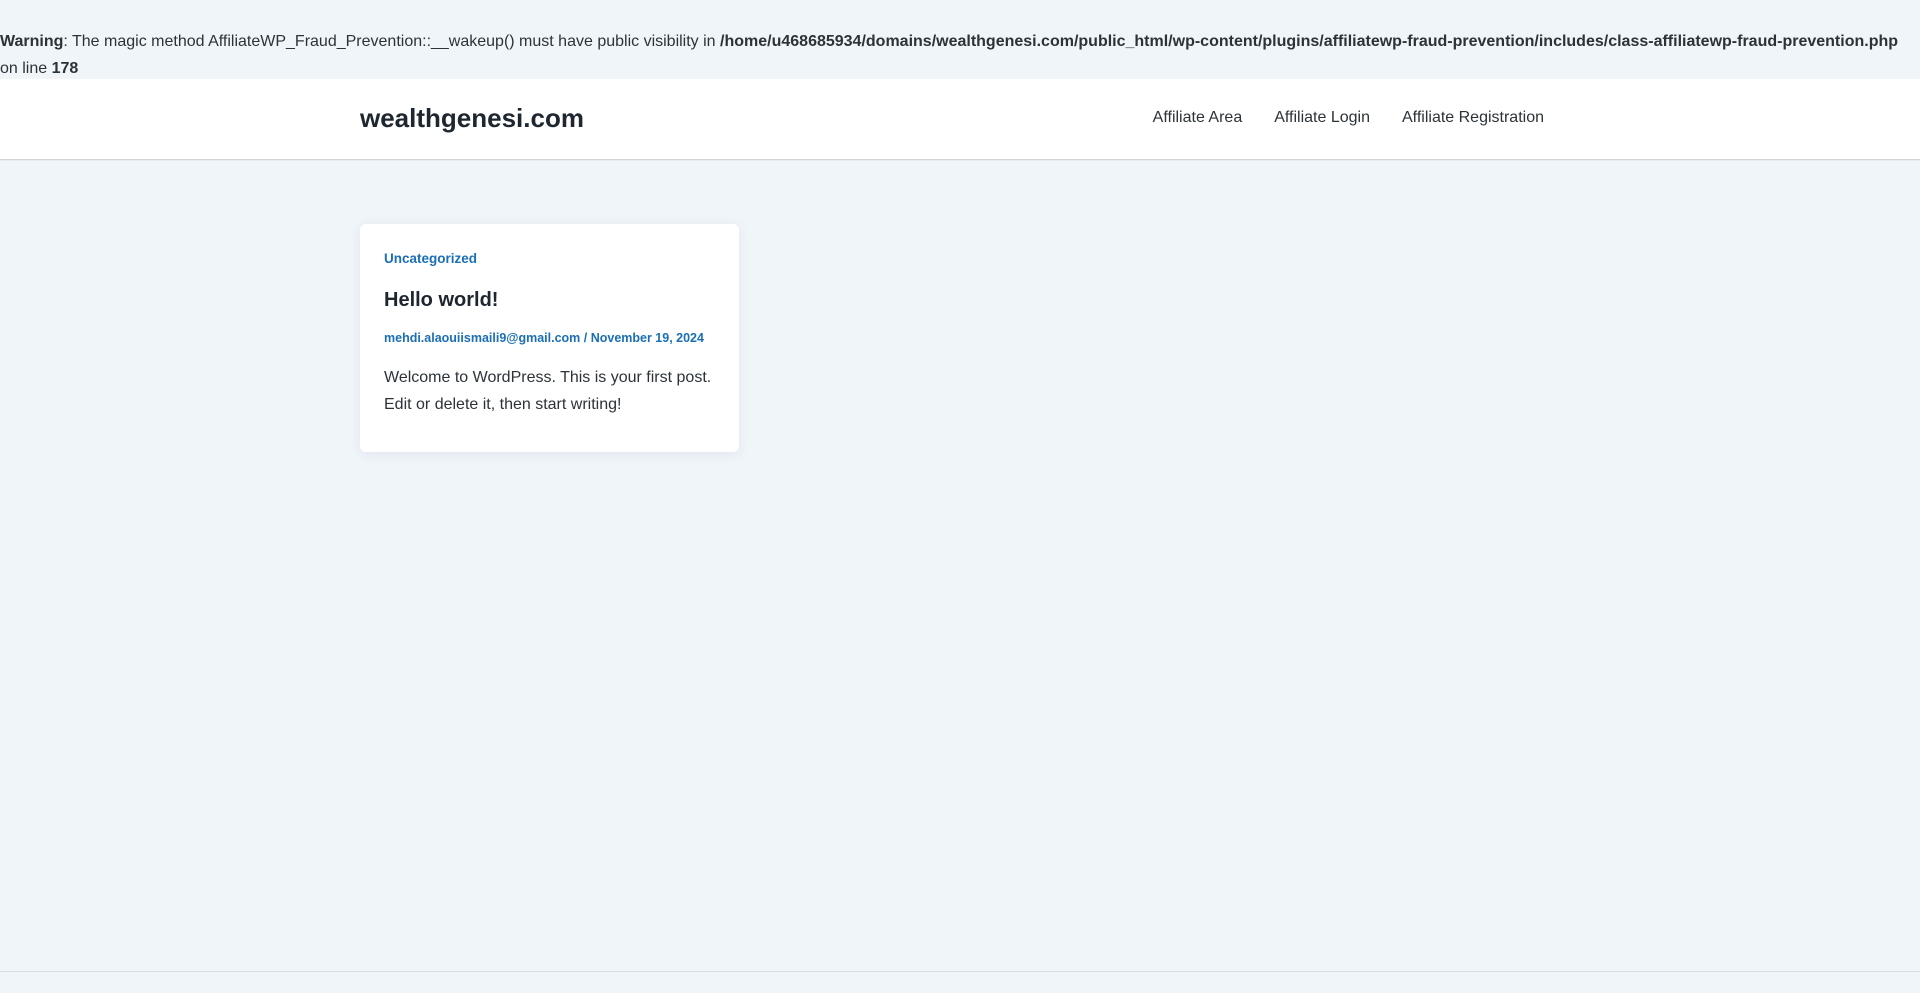 The image size is (1920, 993). What do you see at coordinates (26, 68) in the screenshot?
I see `warning-line-prefix: on line` at bounding box center [26, 68].